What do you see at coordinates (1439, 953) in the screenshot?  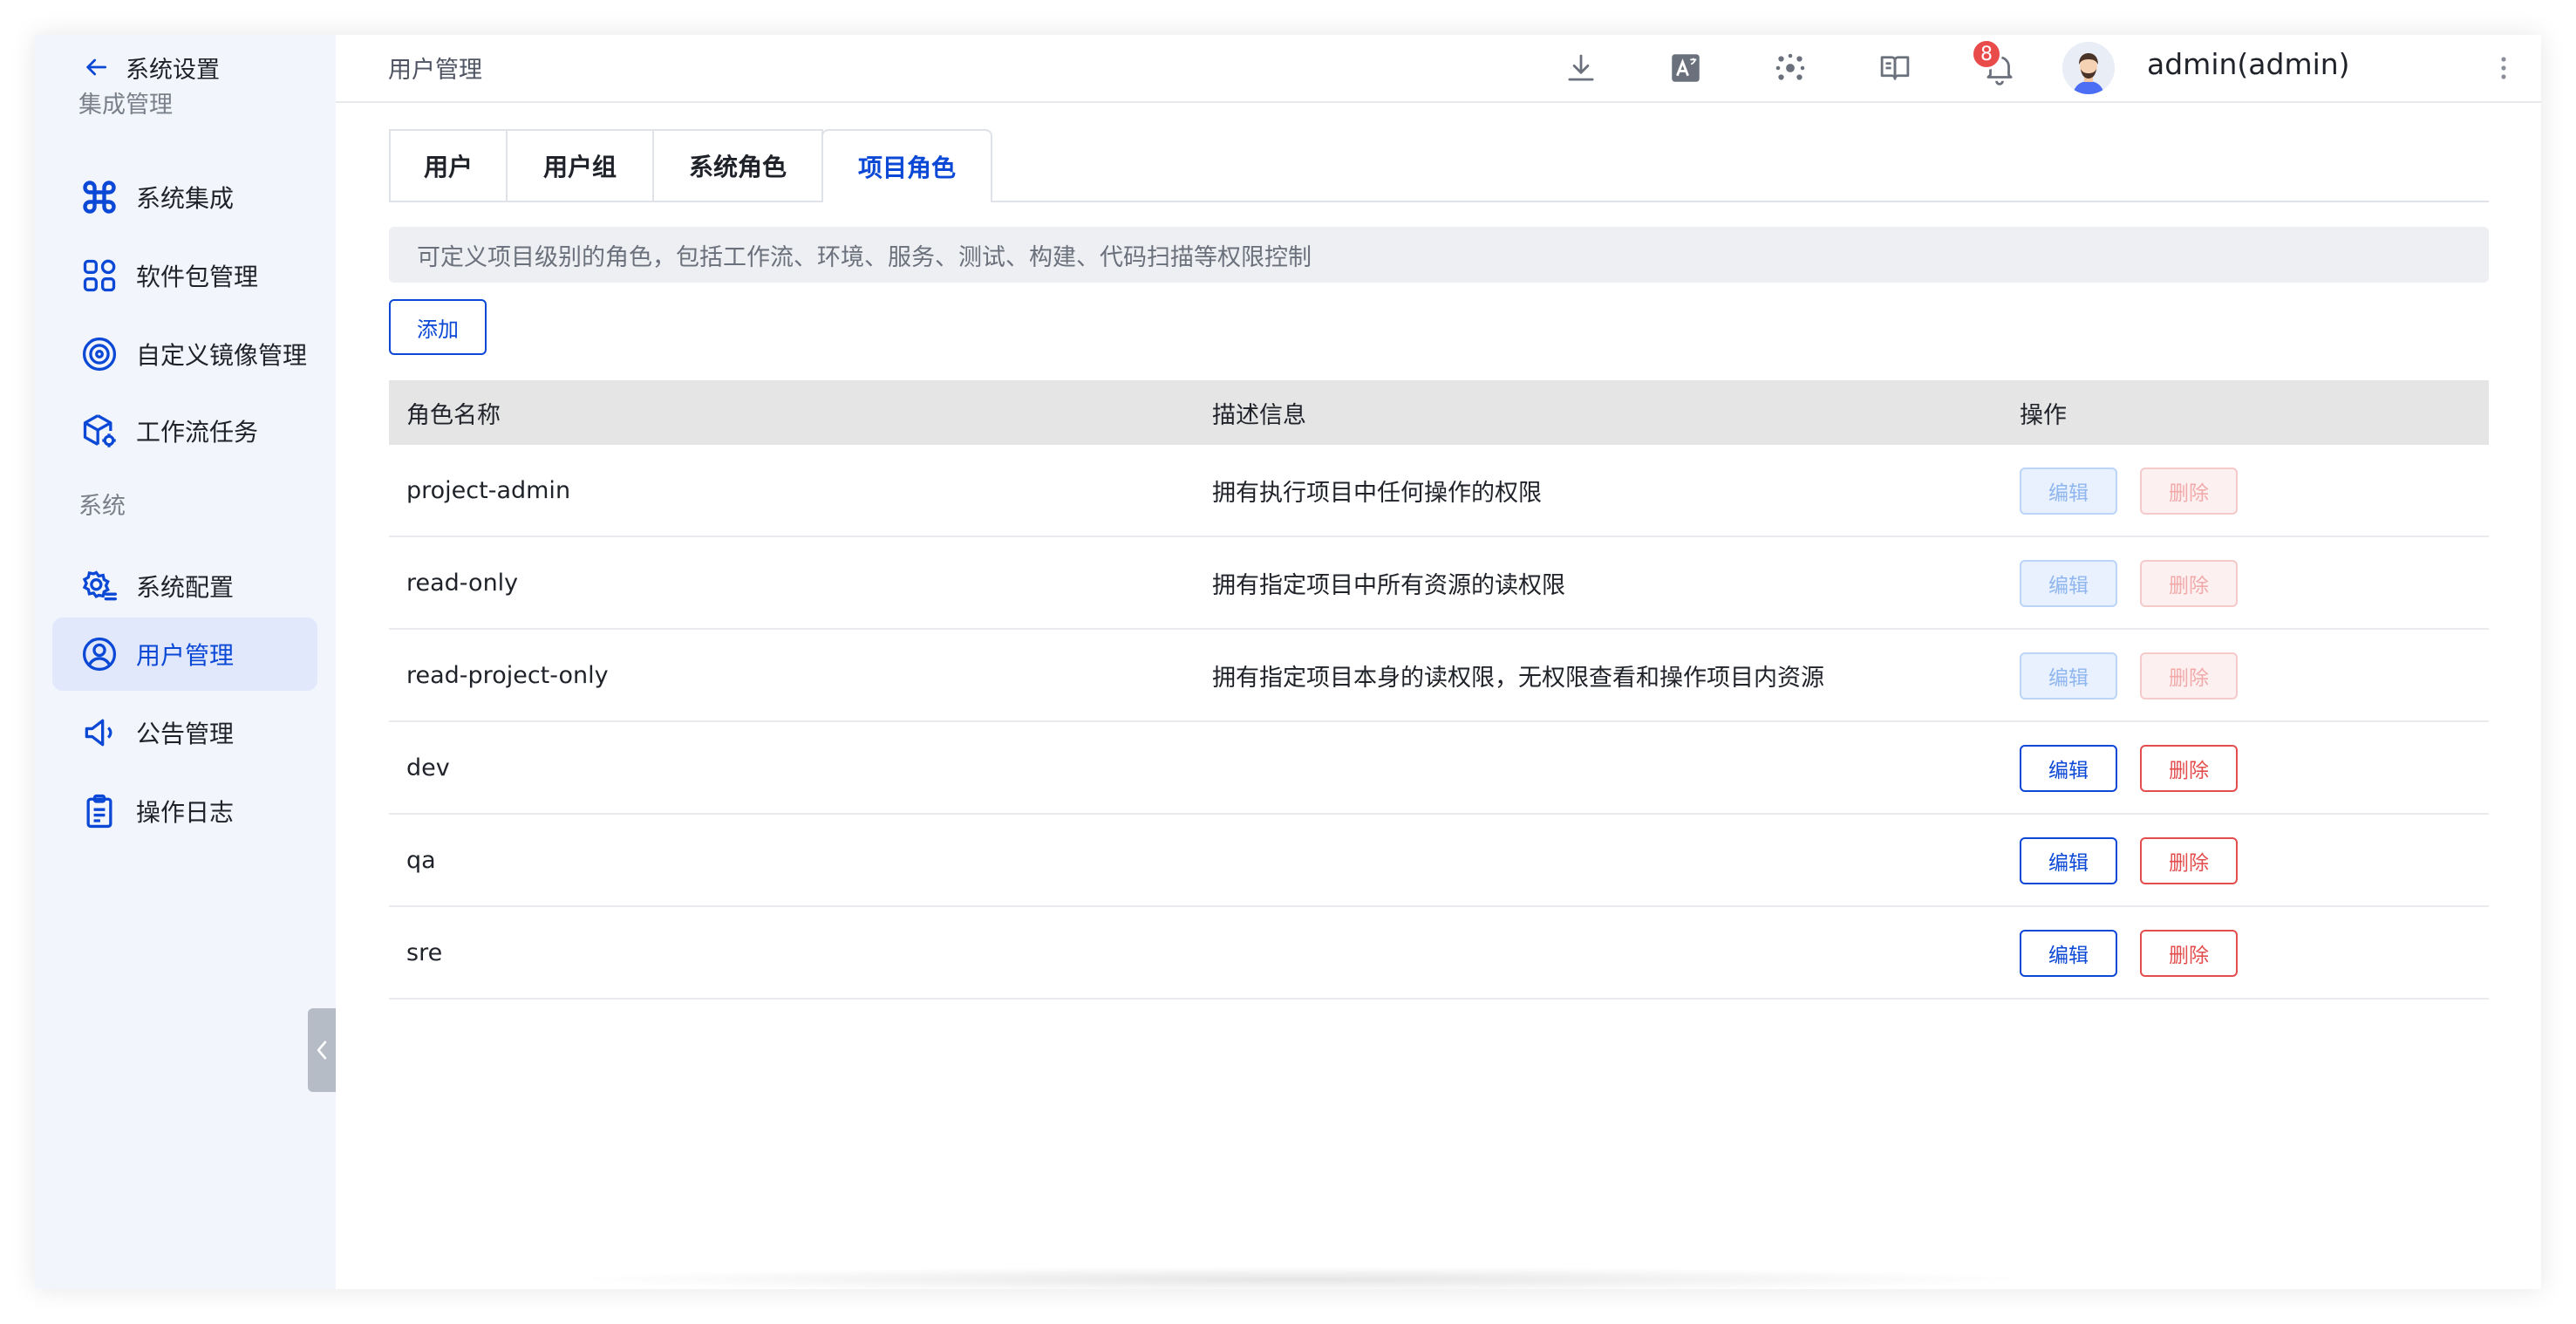 I see `table-row: sre 编辑 删除` at bounding box center [1439, 953].